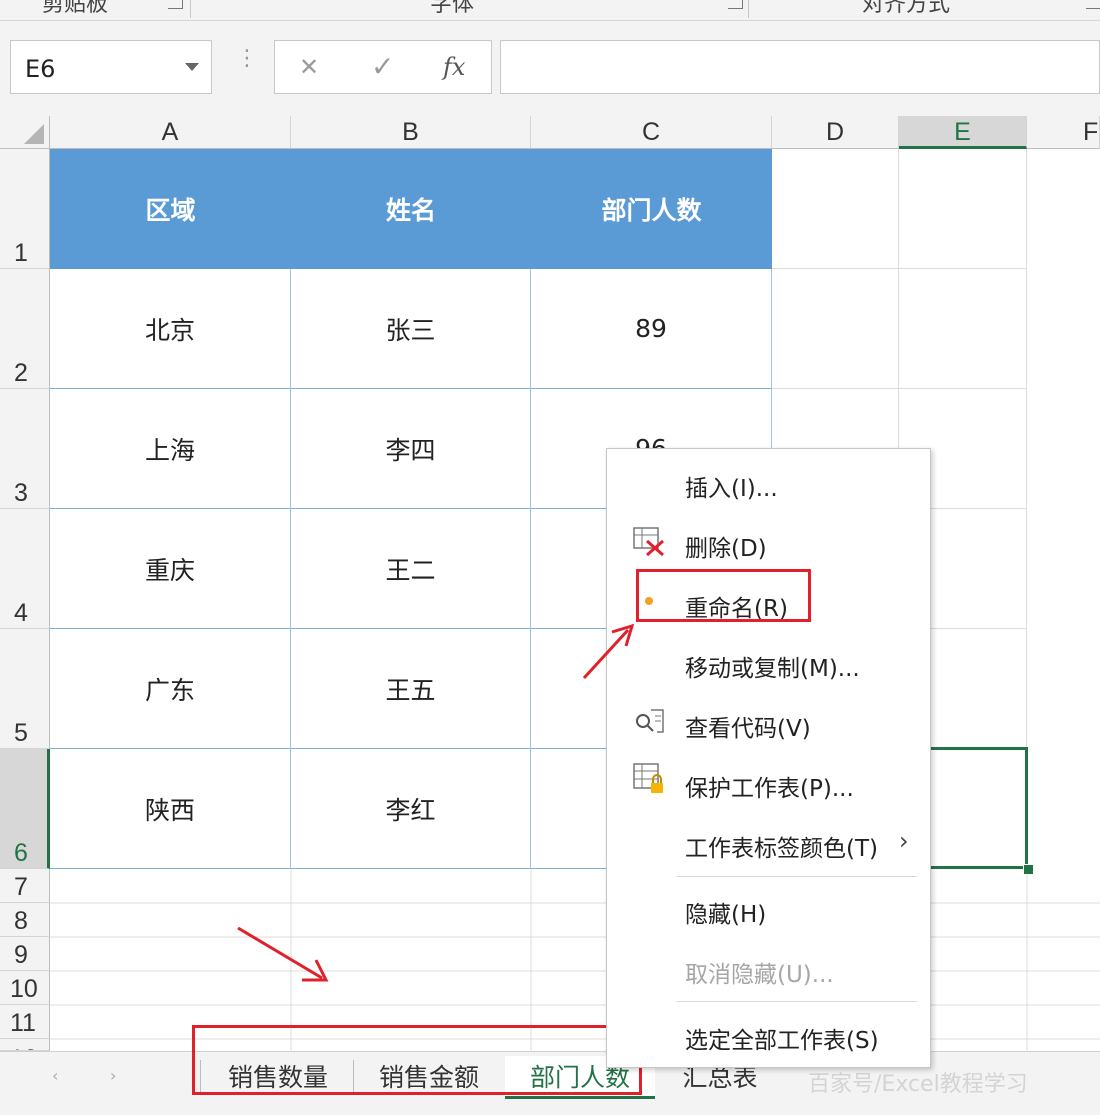 Image resolution: width=1100 pixels, height=1115 pixels. I want to click on table-cell: 李红, so click(411, 809).